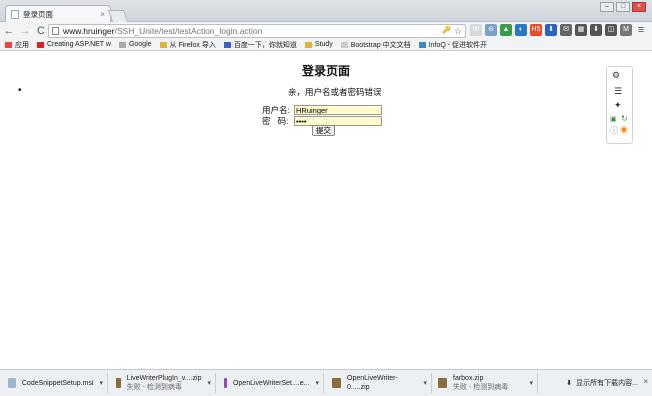 This screenshot has width=652, height=396. I want to click on bookmark-label: Study, so click(323, 44).